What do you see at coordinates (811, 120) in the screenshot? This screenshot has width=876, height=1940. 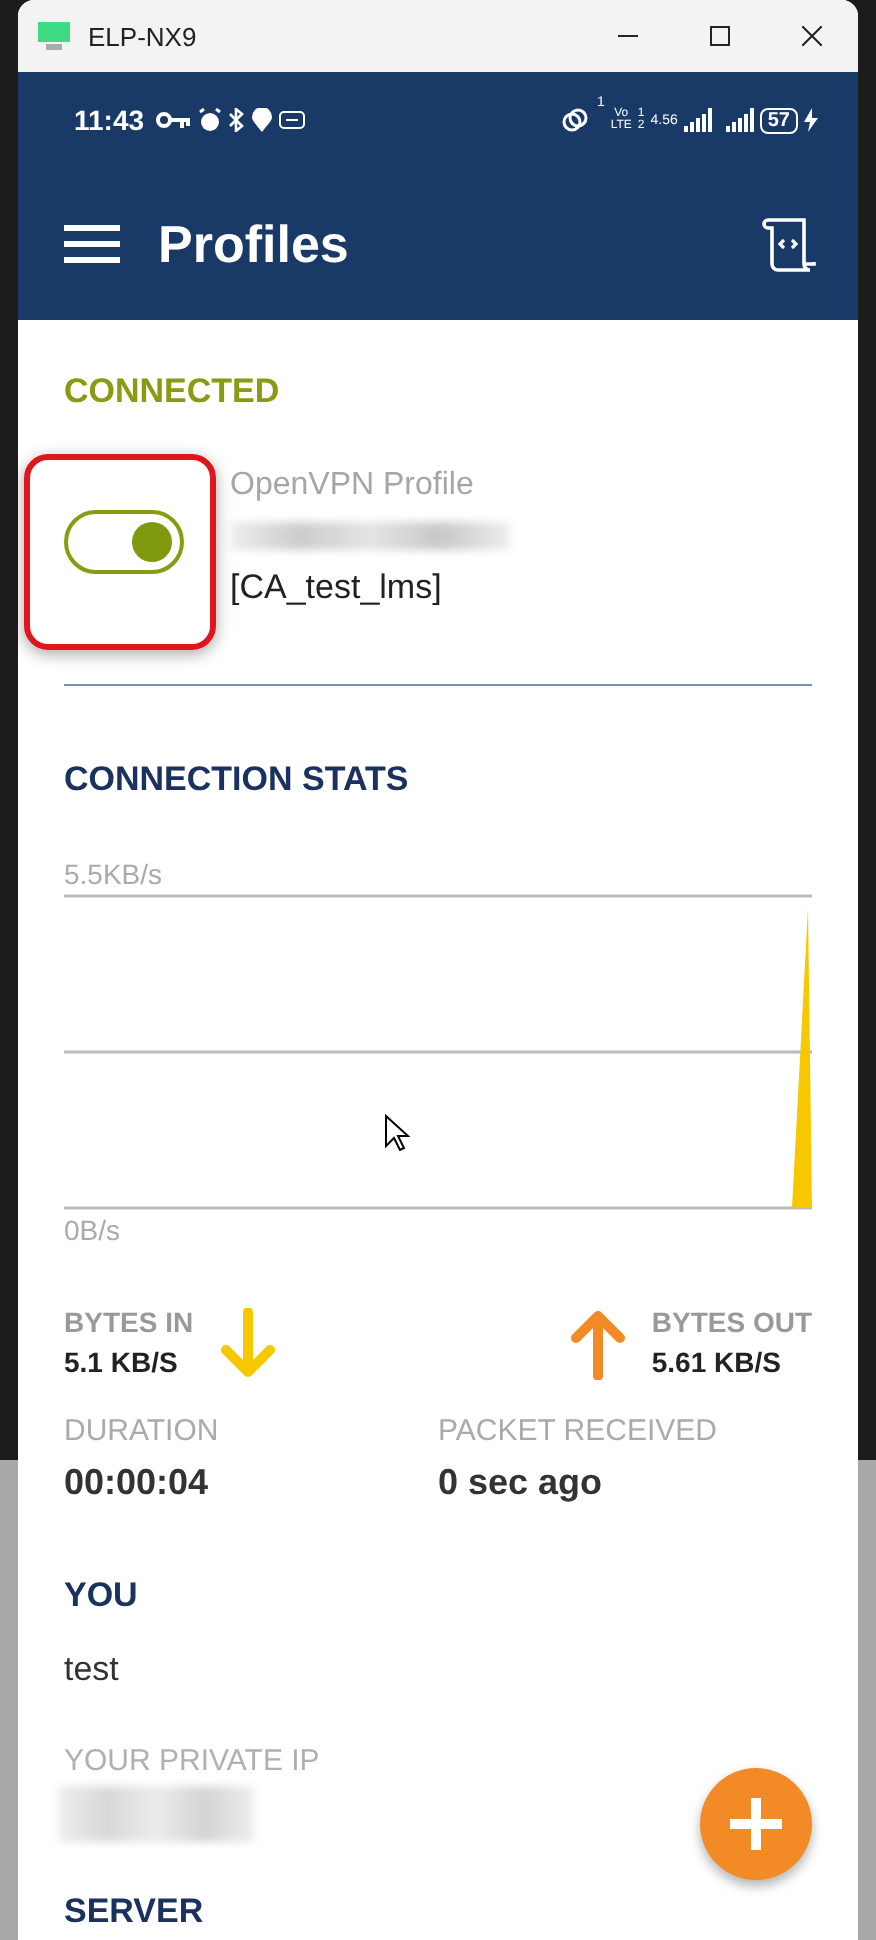 I see `charging-icon` at bounding box center [811, 120].